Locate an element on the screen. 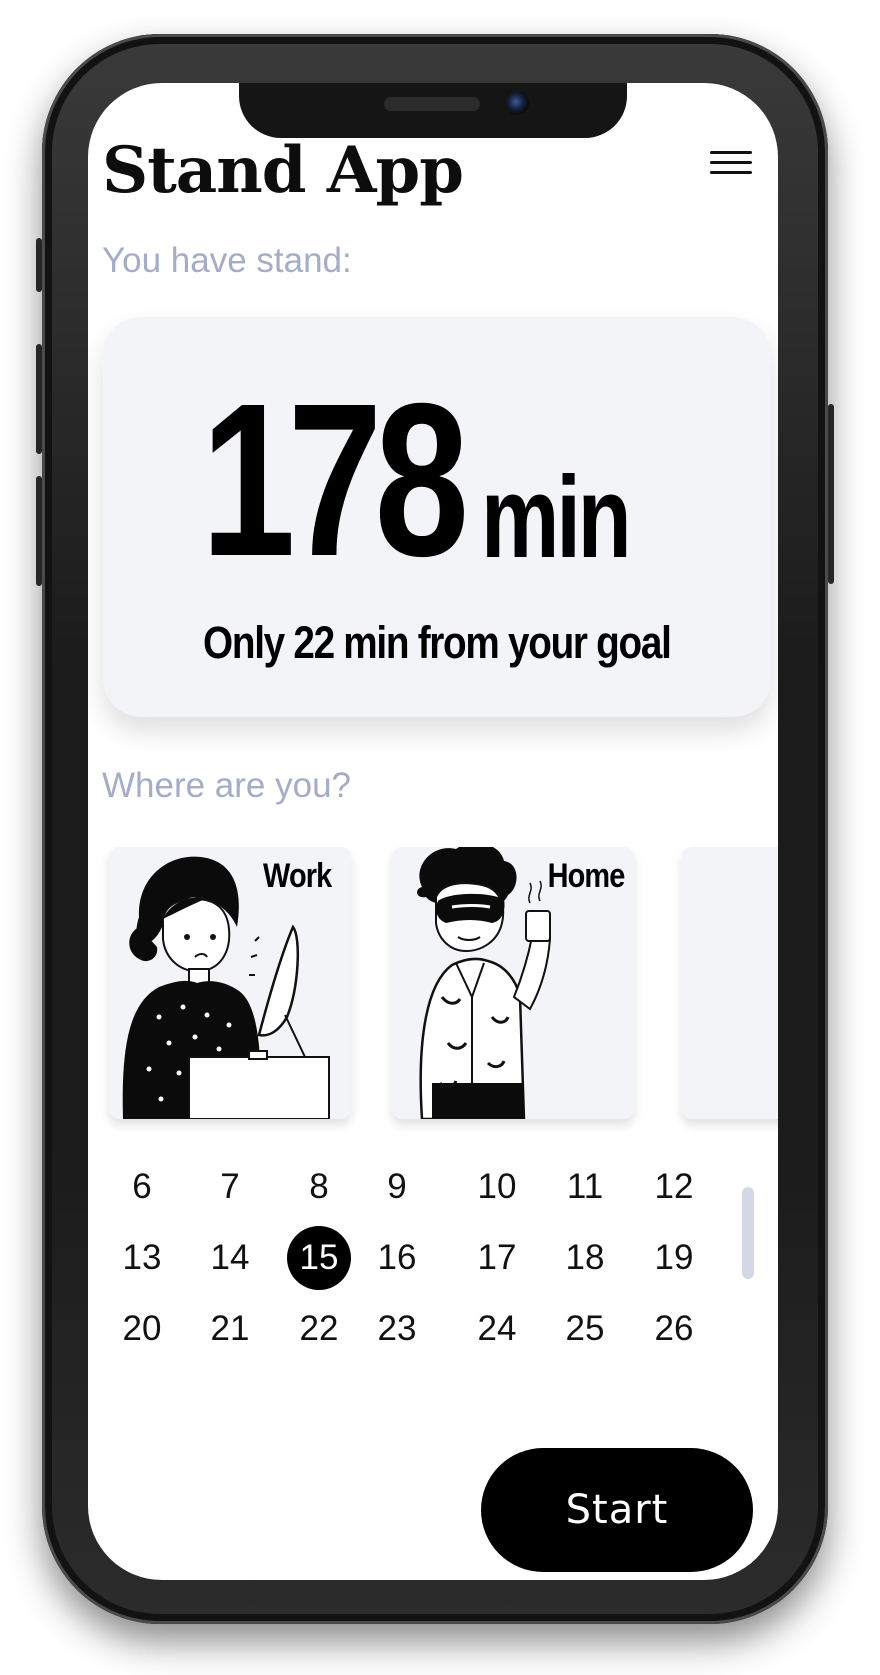  calendar-day: 18 is located at coordinates (585, 1258).